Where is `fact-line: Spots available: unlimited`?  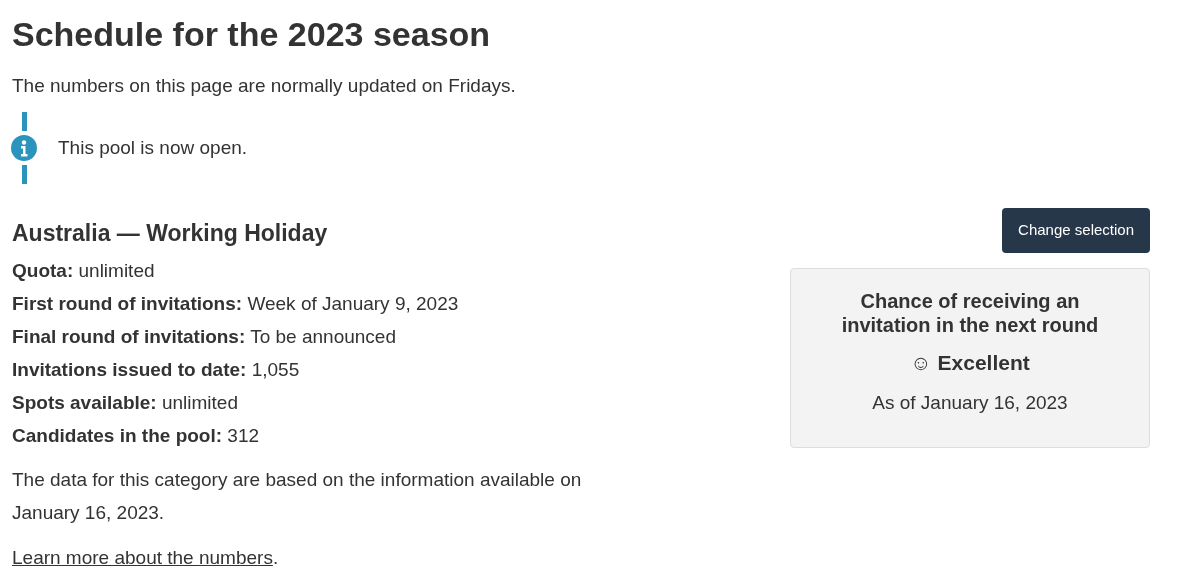 fact-line: Spots available: unlimited is located at coordinates (125, 403).